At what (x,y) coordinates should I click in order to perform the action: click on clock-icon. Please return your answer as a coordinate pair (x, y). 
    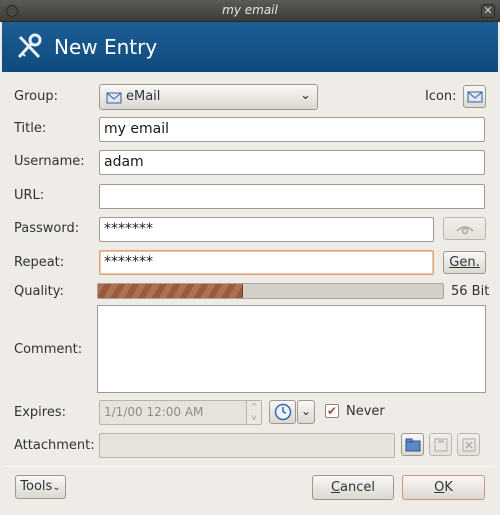
    Looking at the image, I should click on (282, 412).